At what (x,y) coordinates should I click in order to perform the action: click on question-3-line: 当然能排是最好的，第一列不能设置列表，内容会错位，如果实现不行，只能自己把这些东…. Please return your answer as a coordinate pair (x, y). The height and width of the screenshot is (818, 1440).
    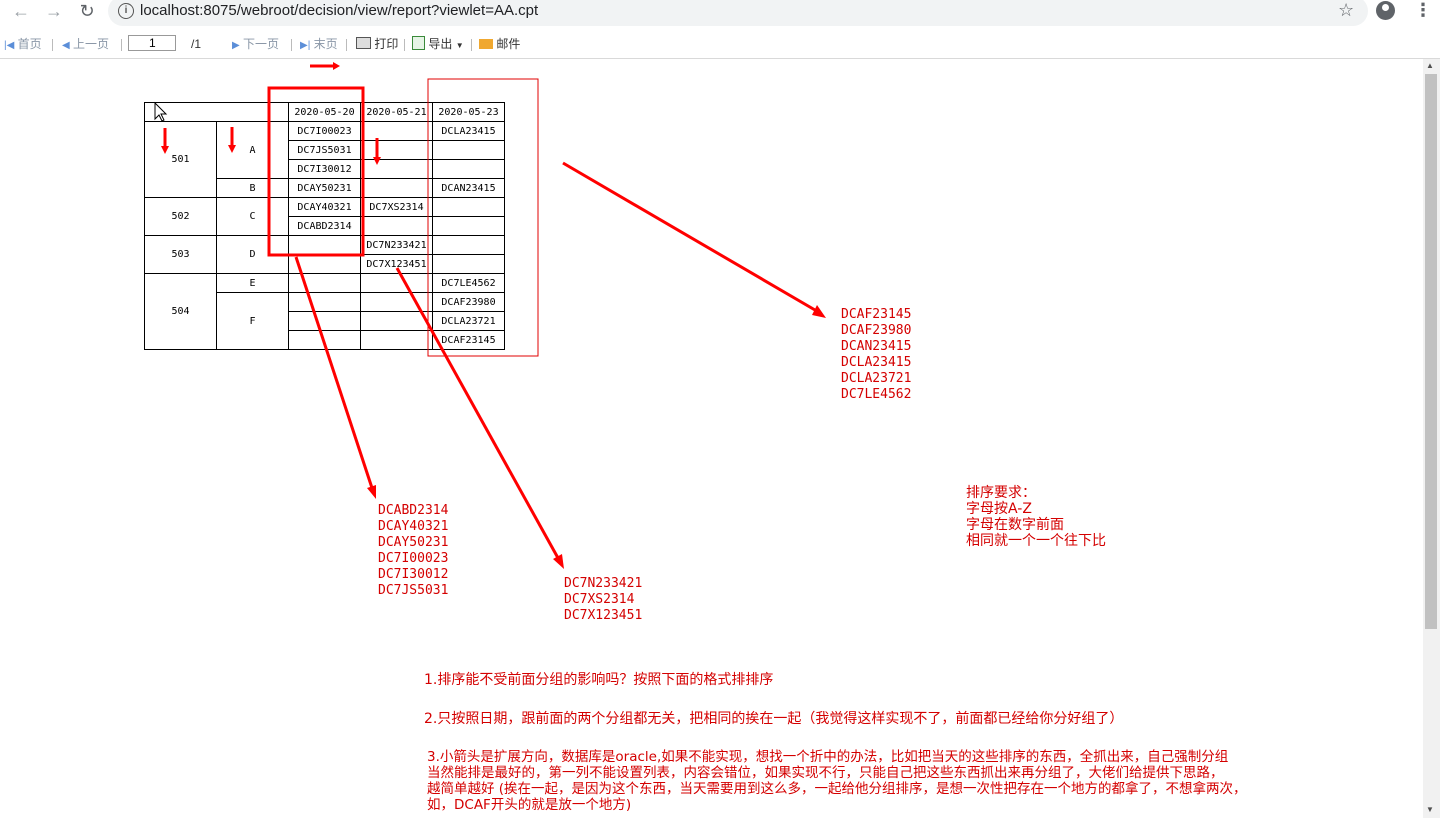
    Looking at the image, I should click on (825, 773).